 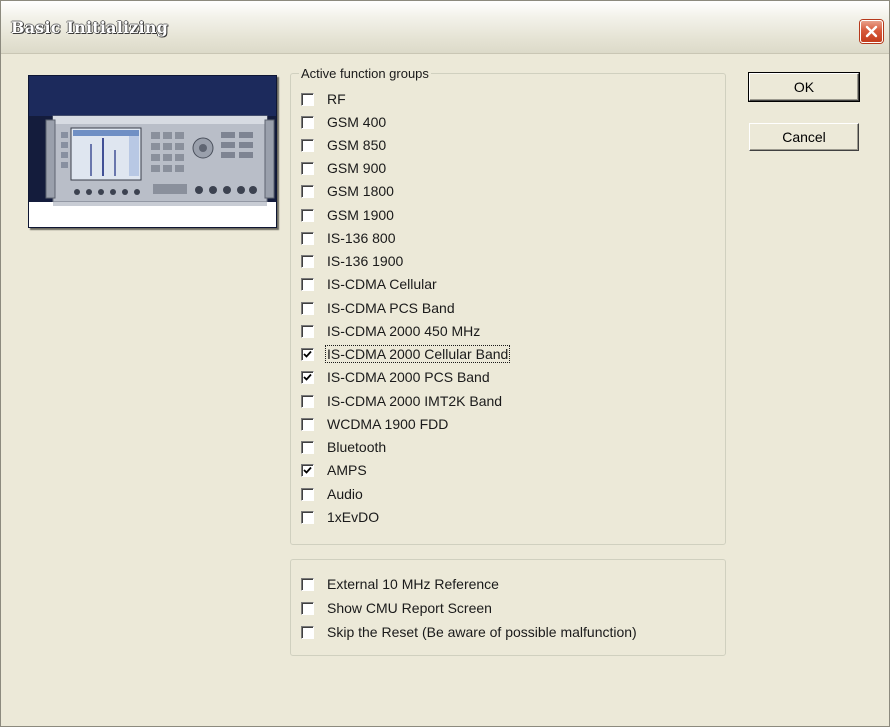 I want to click on checkbox-is-cdma-2000-cellular: IS-CDMA 2000 Cellular Band, so click(x=406, y=354).